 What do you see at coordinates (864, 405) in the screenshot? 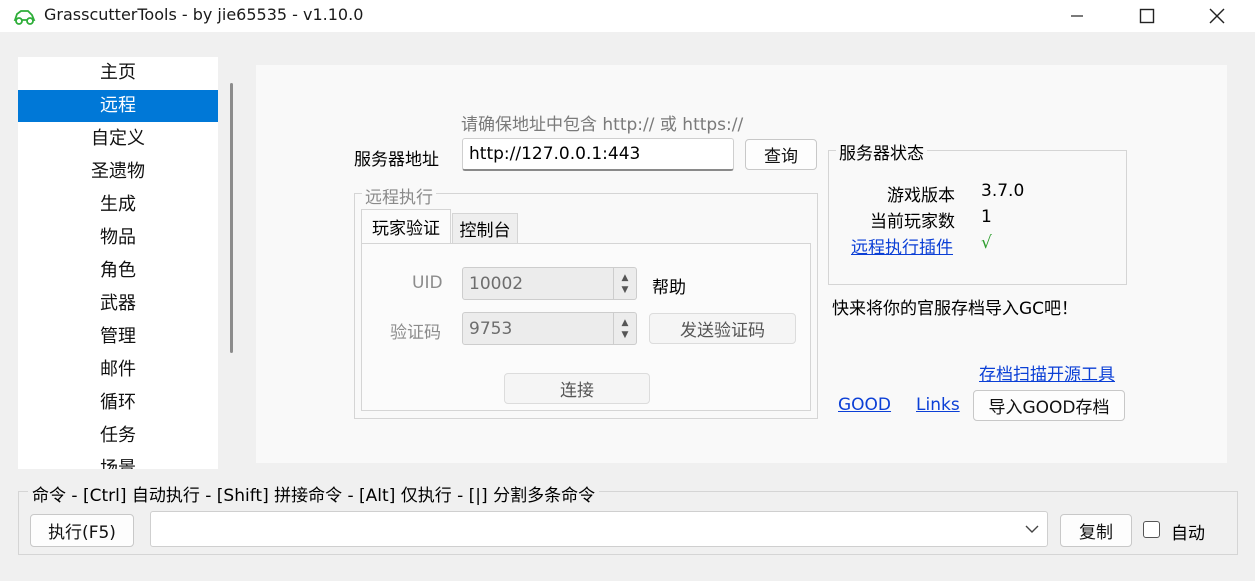
I see `good-link: GOOD` at bounding box center [864, 405].